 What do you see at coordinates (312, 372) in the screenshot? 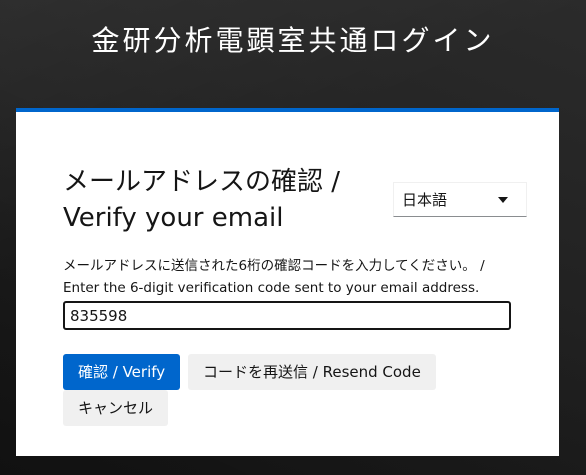
I see `resend-code-button: コードを再送信 / Resend Code` at bounding box center [312, 372].